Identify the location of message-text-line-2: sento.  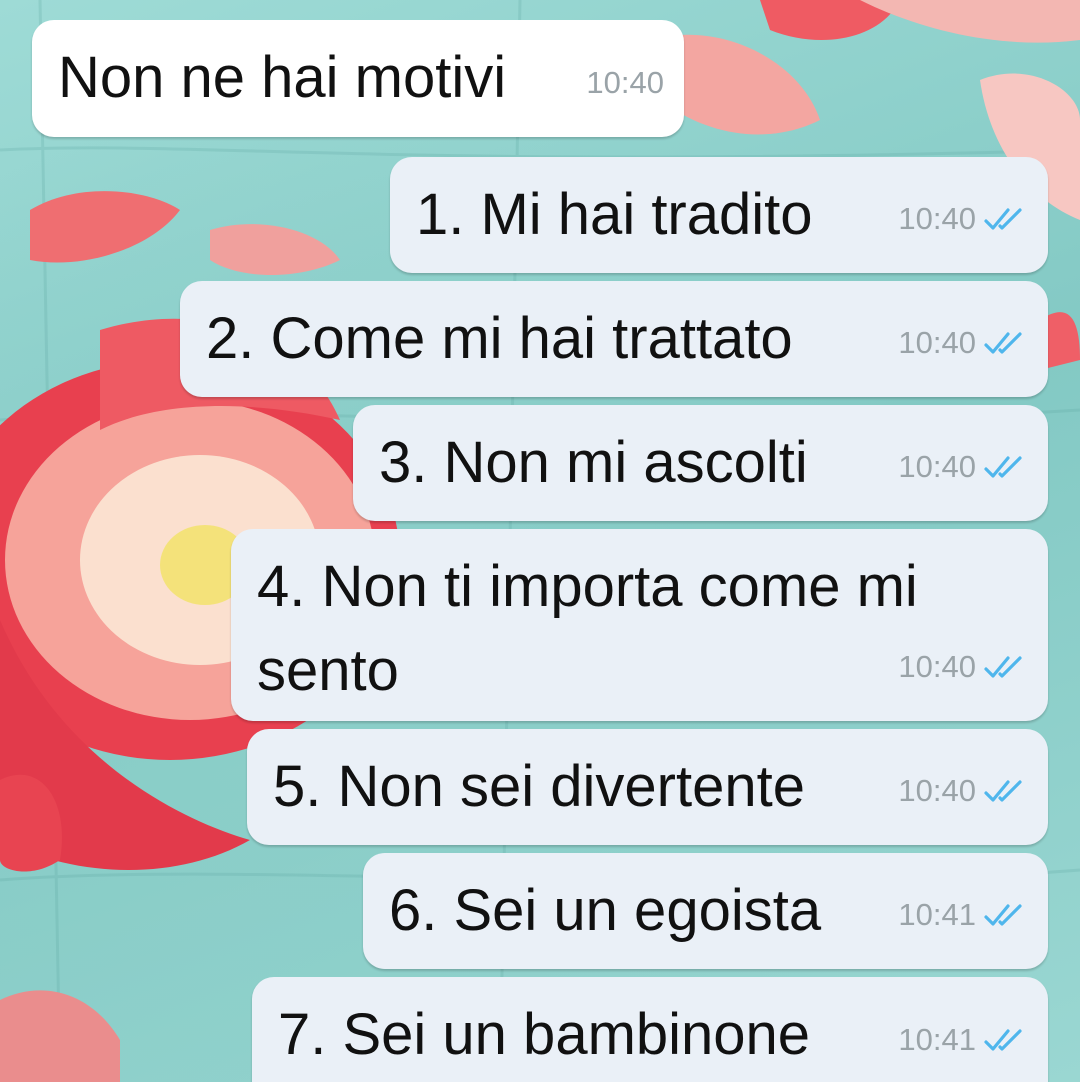
(328, 670).